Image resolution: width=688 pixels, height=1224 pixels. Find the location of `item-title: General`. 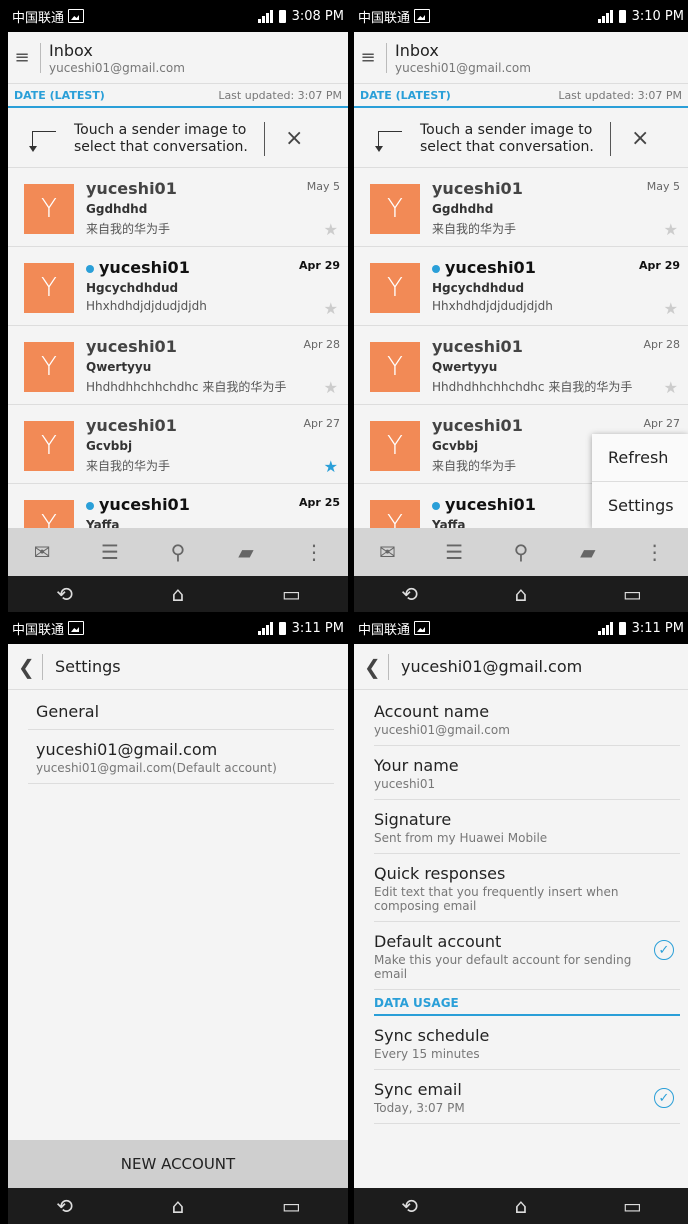

item-title: General is located at coordinates (68, 711).